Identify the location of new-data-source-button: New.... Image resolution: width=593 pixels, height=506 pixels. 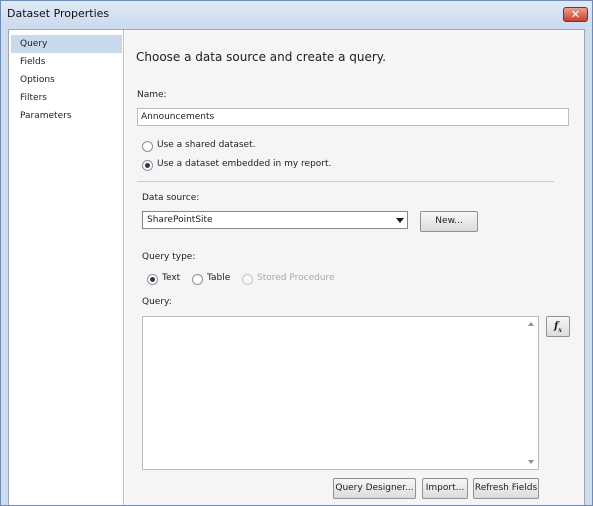
(449, 221).